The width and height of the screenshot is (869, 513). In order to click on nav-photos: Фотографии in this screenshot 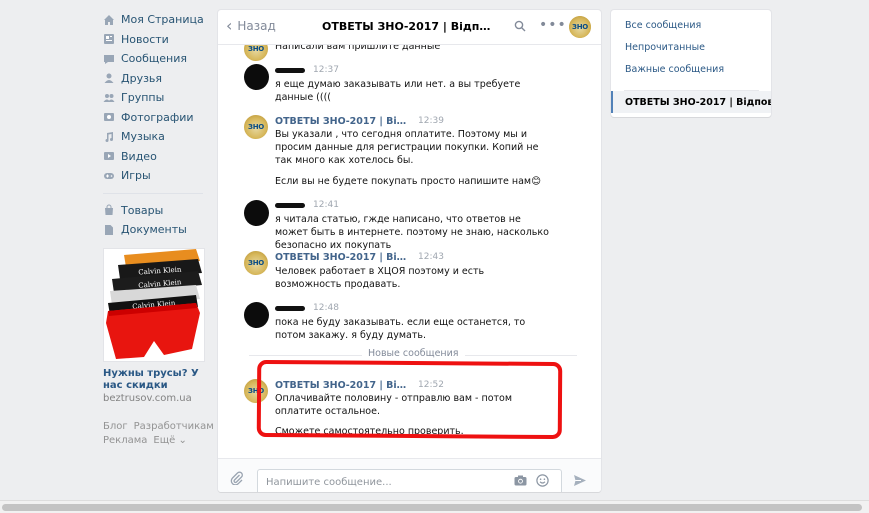, I will do `click(156, 118)`.